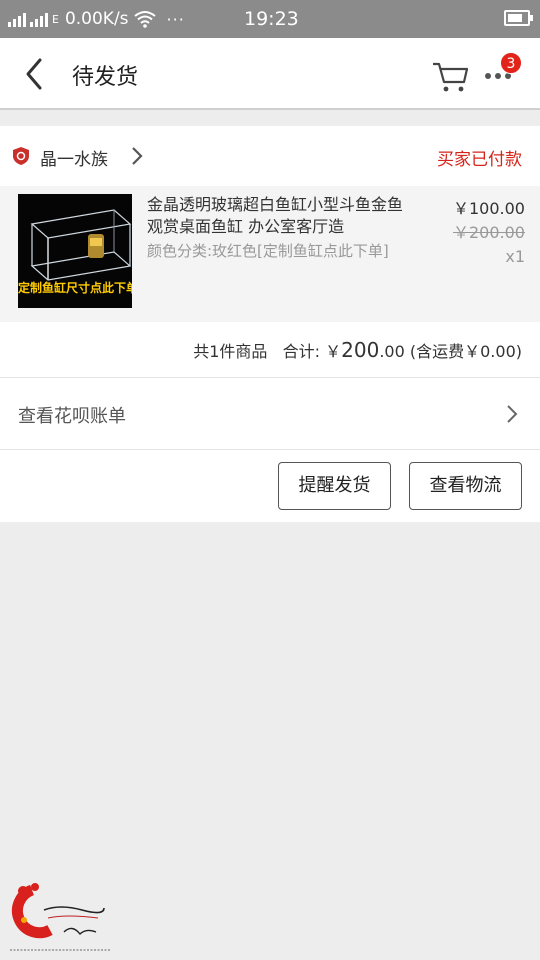  What do you see at coordinates (21, 156) in the screenshot?
I see `shop-badge-icon` at bounding box center [21, 156].